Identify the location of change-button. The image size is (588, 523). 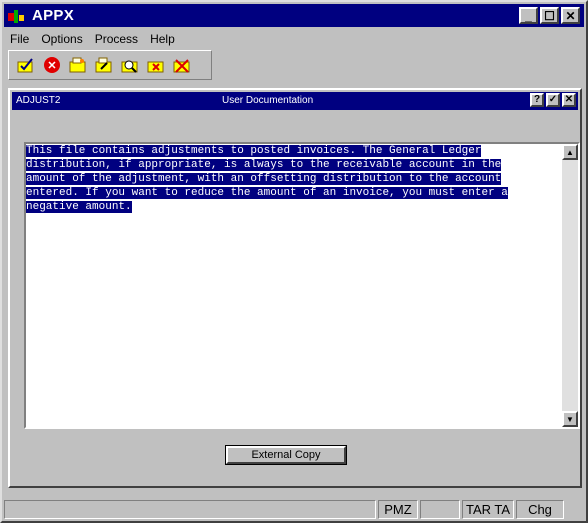
(104, 65).